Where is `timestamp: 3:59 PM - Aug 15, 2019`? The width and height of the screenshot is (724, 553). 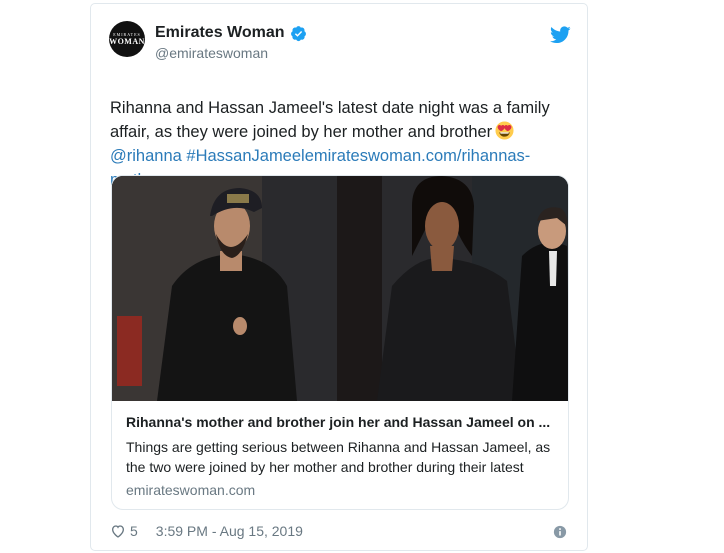
timestamp: 3:59 PM - Aug 15, 2019 is located at coordinates (229, 531).